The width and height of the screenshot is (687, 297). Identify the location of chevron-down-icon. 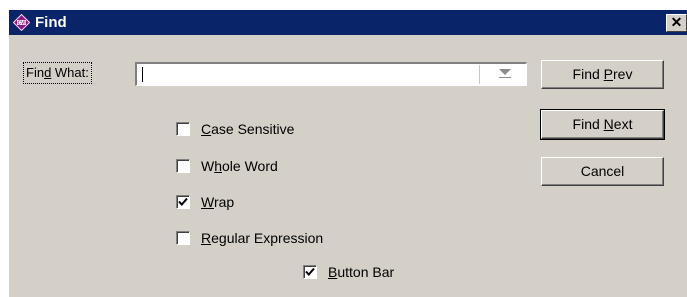
(505, 73).